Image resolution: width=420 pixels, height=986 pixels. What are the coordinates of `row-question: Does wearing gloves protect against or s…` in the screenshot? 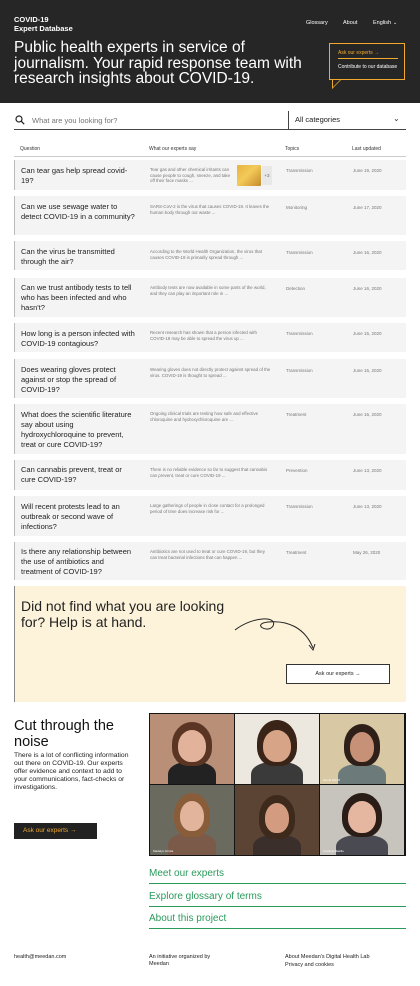 It's located at (69, 379).